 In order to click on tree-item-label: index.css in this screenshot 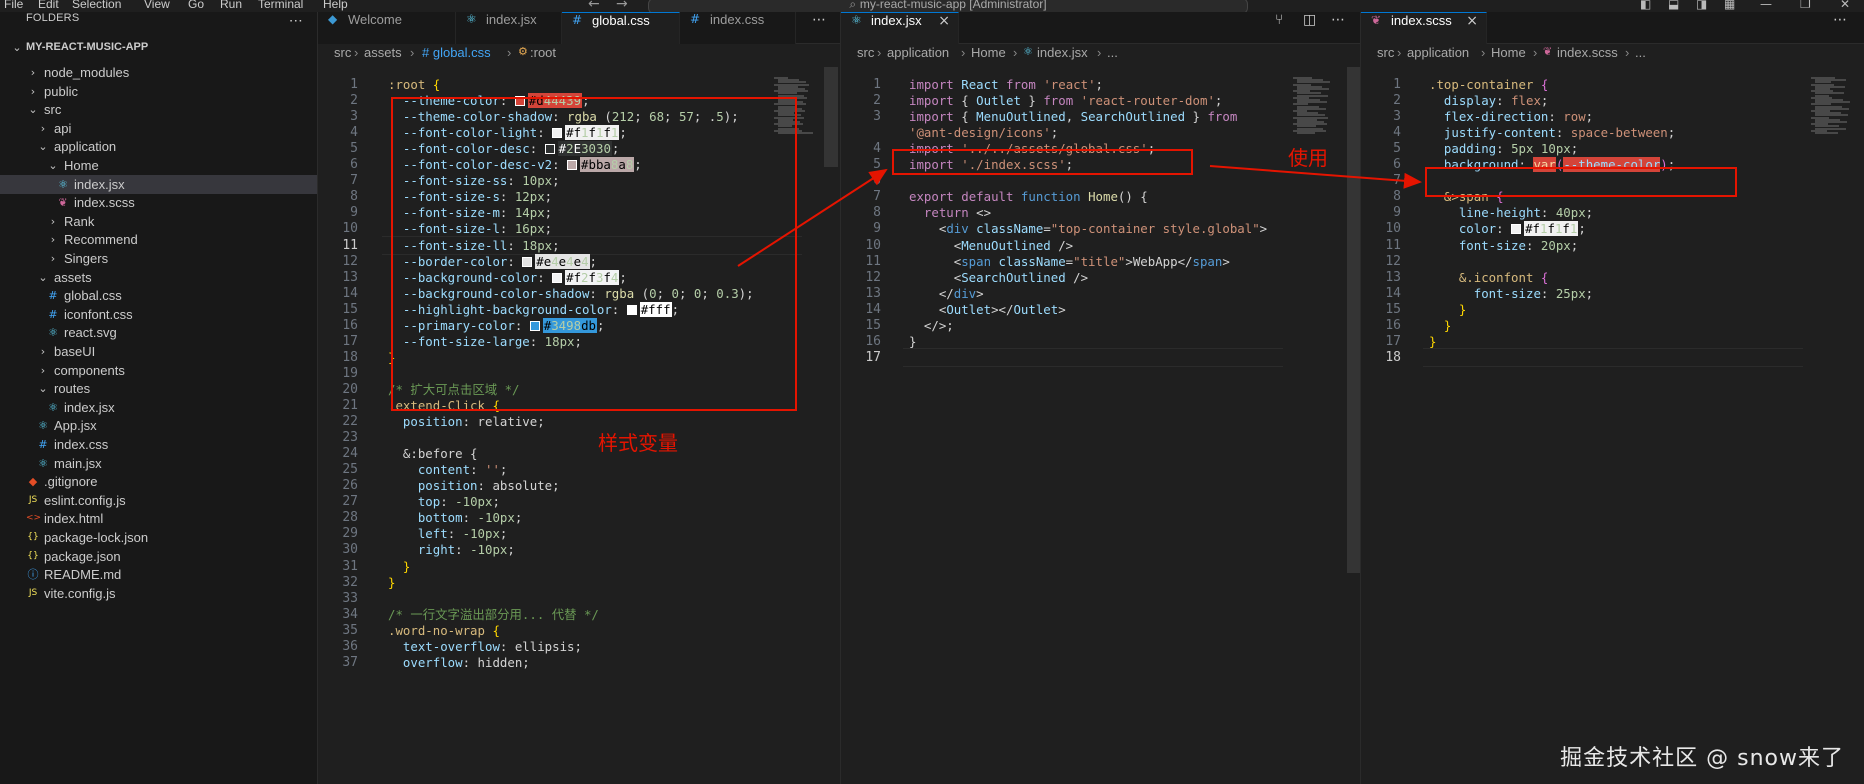, I will do `click(81, 444)`.